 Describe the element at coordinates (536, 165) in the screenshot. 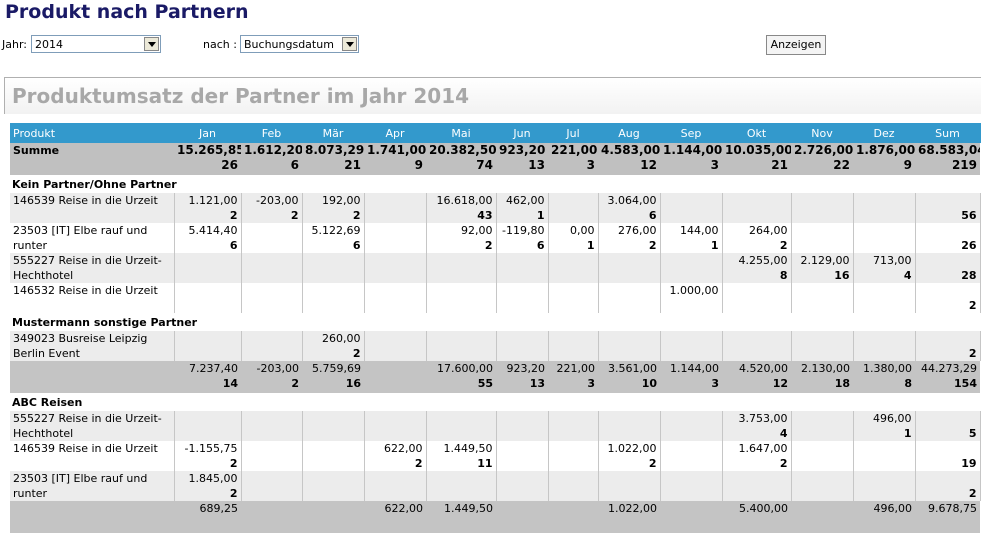

I see `count: 13` at that location.